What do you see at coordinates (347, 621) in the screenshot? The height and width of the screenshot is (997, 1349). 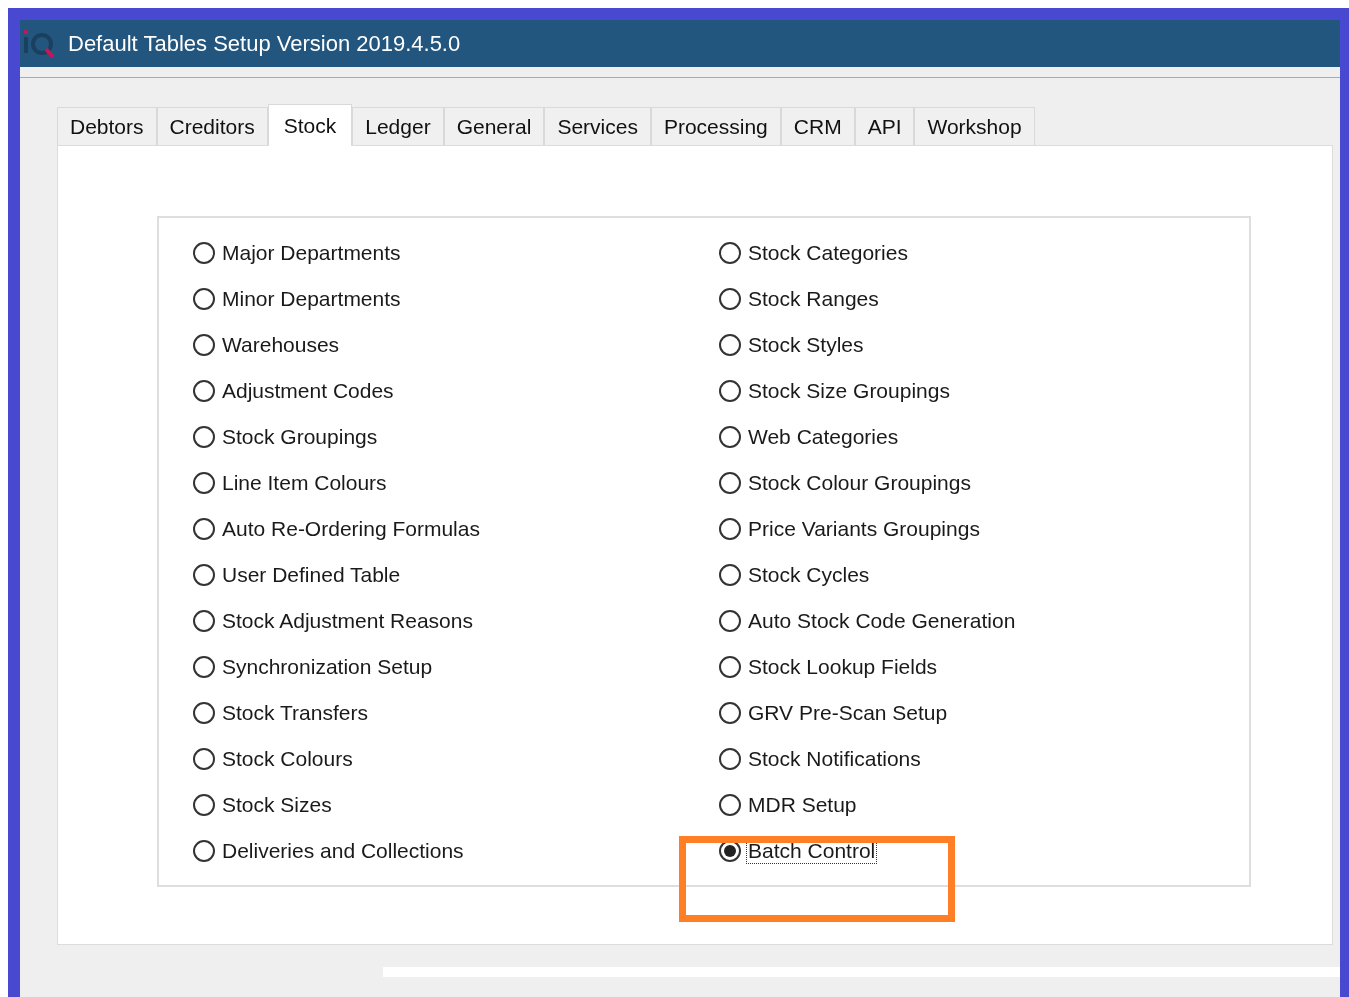 I see `option-label: Stock Adjustment Reasons` at bounding box center [347, 621].